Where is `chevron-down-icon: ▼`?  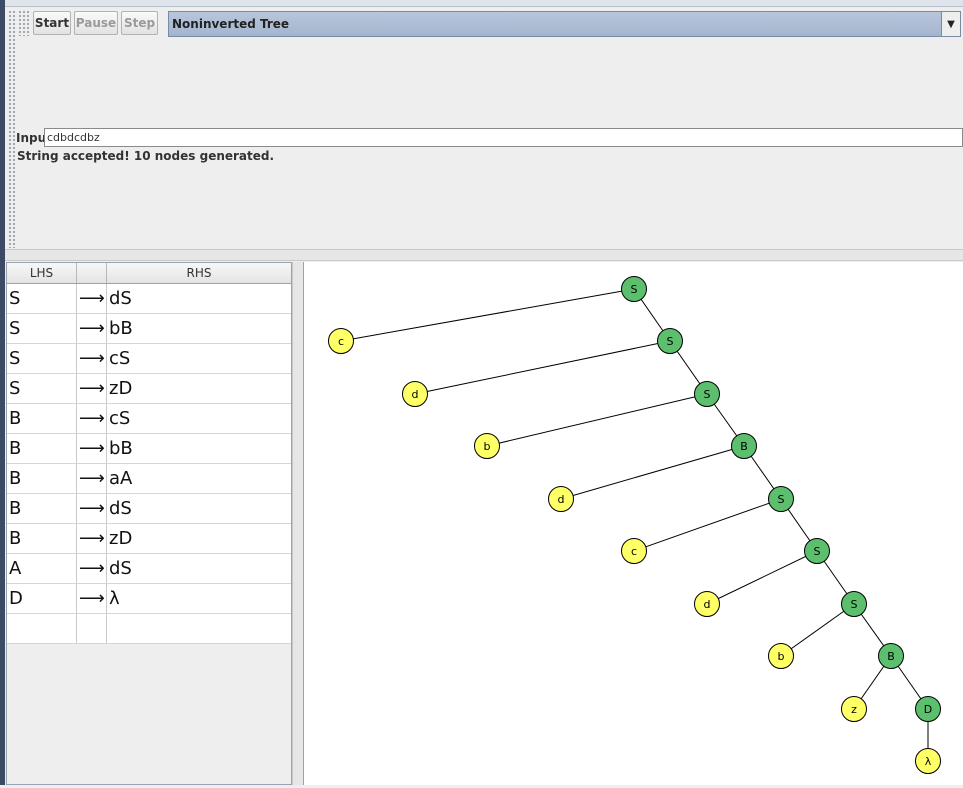
chevron-down-icon: ▼ is located at coordinates (950, 24).